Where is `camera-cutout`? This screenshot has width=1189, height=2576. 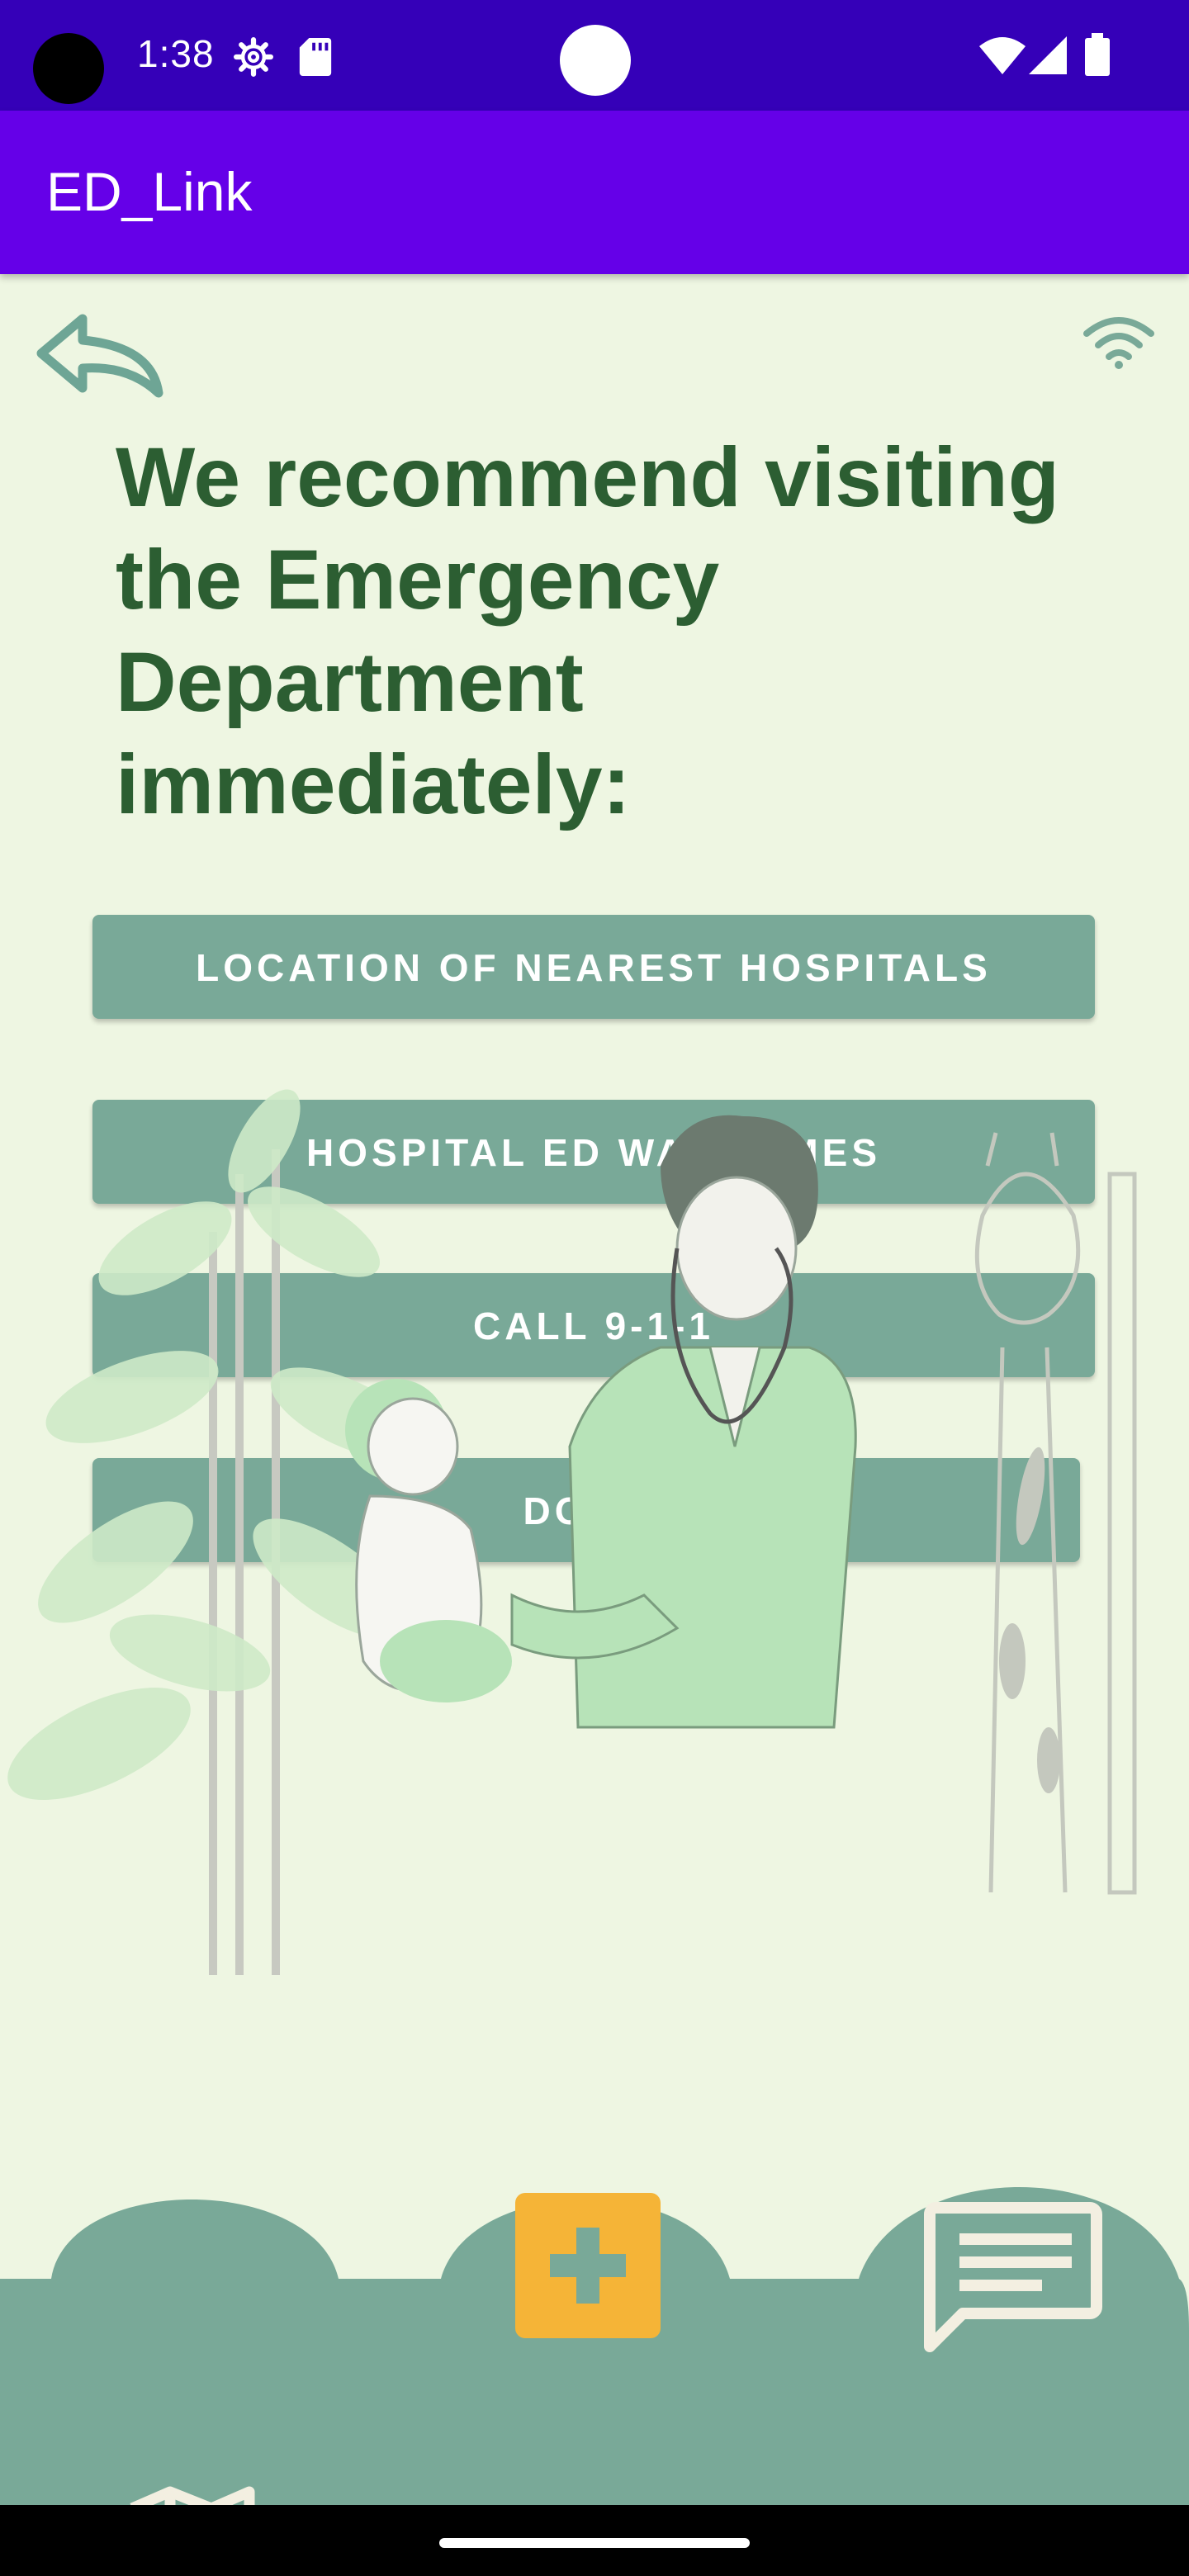 camera-cutout is located at coordinates (68, 68).